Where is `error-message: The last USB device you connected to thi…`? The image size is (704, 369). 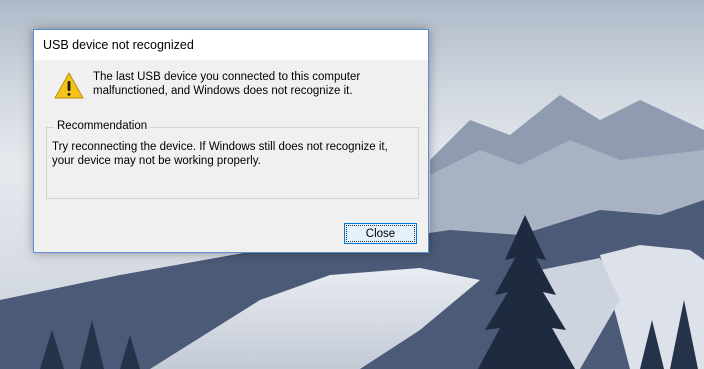 error-message: The last USB device you connected to thi… is located at coordinates (227, 84).